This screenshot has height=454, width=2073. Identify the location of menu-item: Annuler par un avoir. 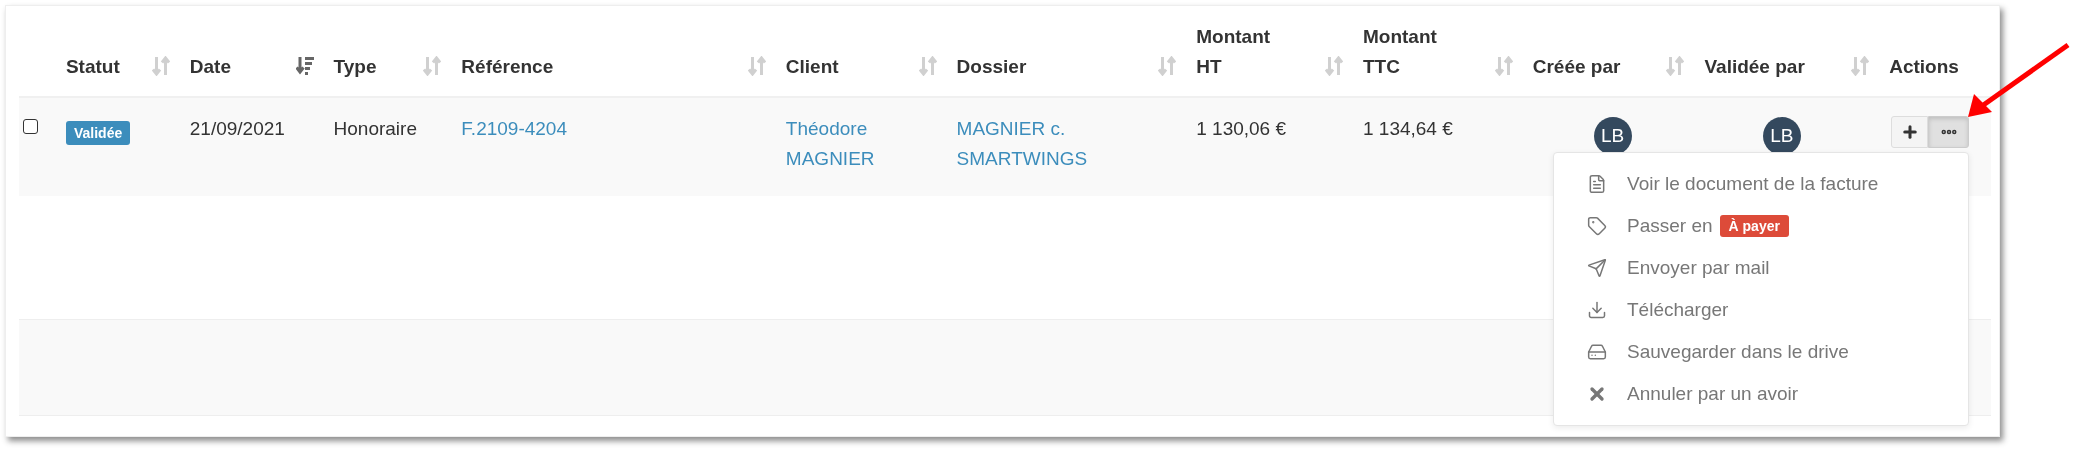
(1761, 394).